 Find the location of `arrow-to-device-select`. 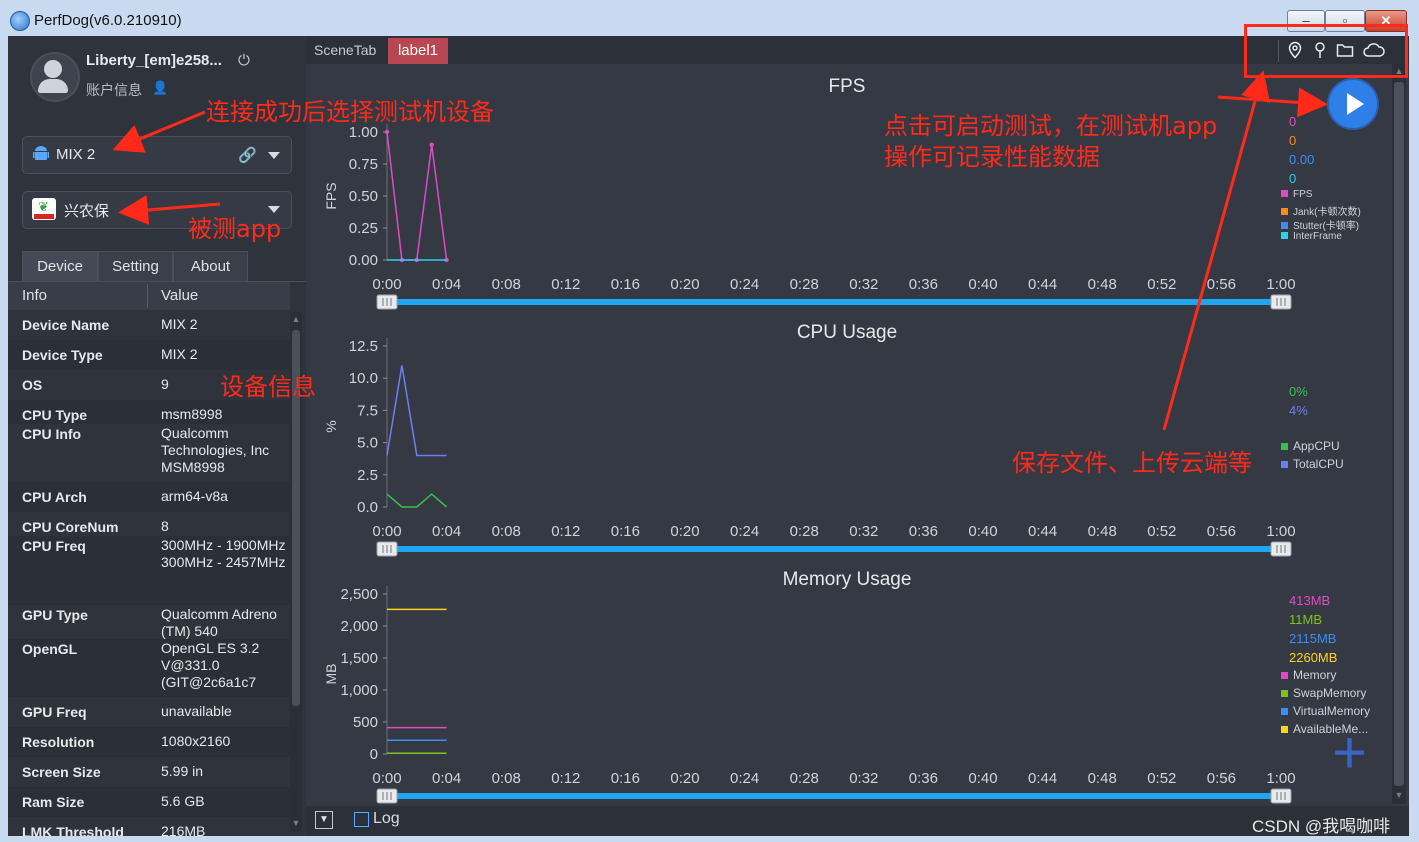

arrow-to-device-select is located at coordinates (159, 131).